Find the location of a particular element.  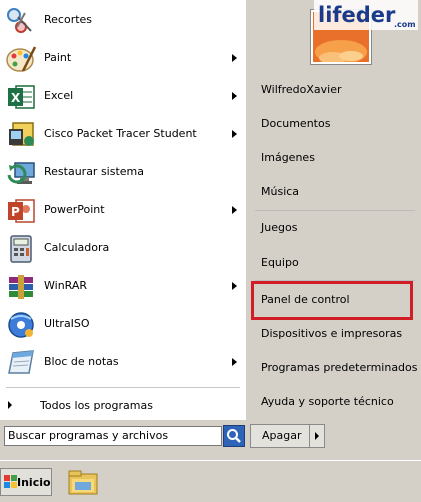

places-item-dispositivos: Dispositivos e impresoras is located at coordinates (334, 334).